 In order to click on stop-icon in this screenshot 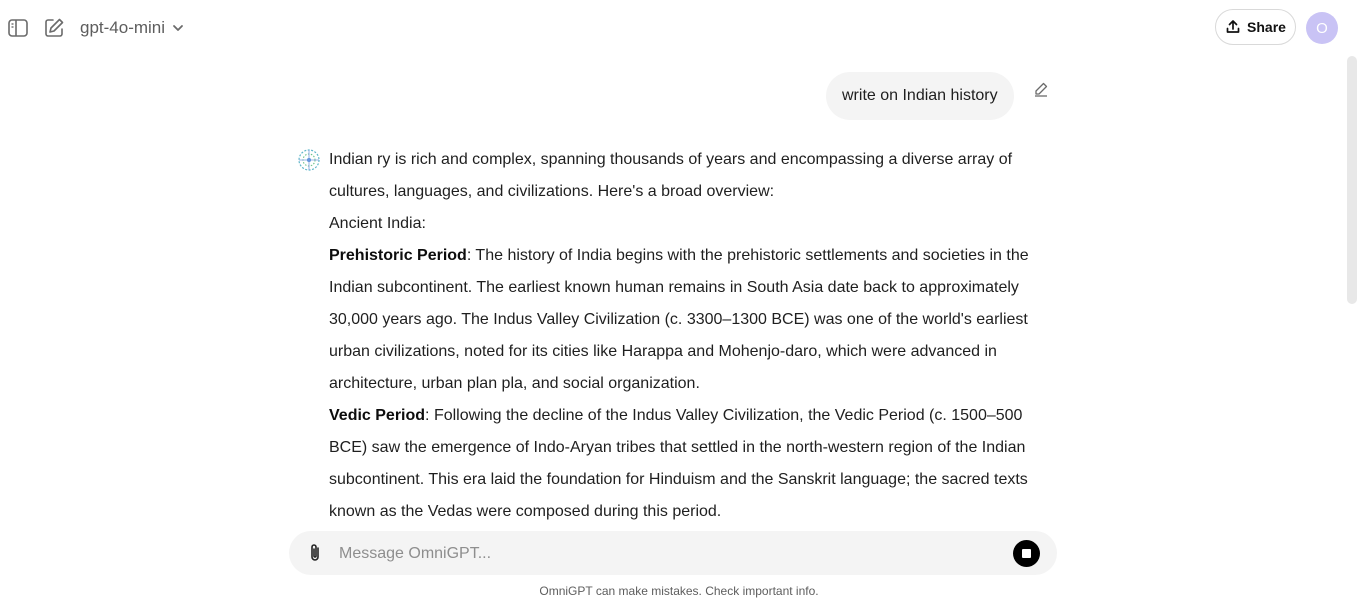, I will do `click(1026, 553)`.